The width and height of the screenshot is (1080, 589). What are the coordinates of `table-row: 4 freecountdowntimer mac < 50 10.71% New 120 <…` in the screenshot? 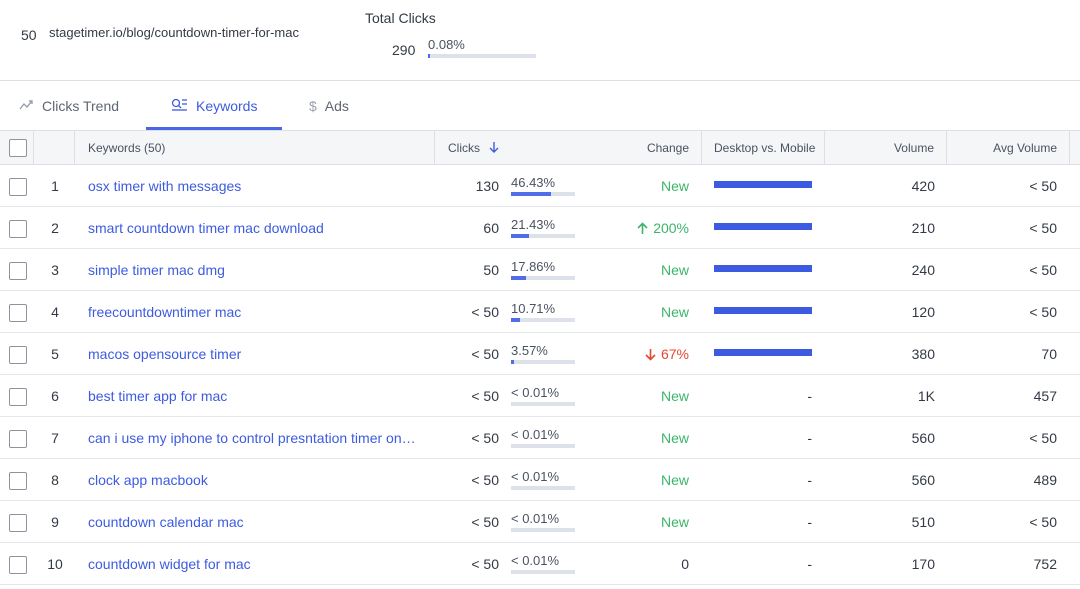 It's located at (540, 312).